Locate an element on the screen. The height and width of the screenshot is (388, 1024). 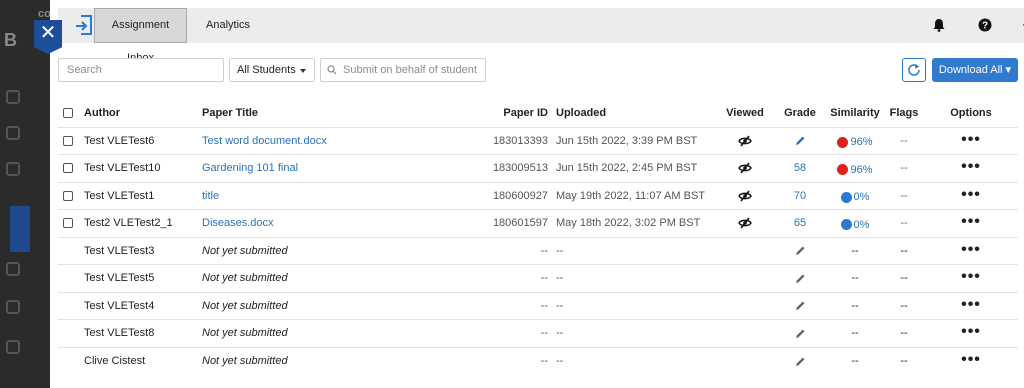
student-filter-select: All Students is located at coordinates (272, 70).